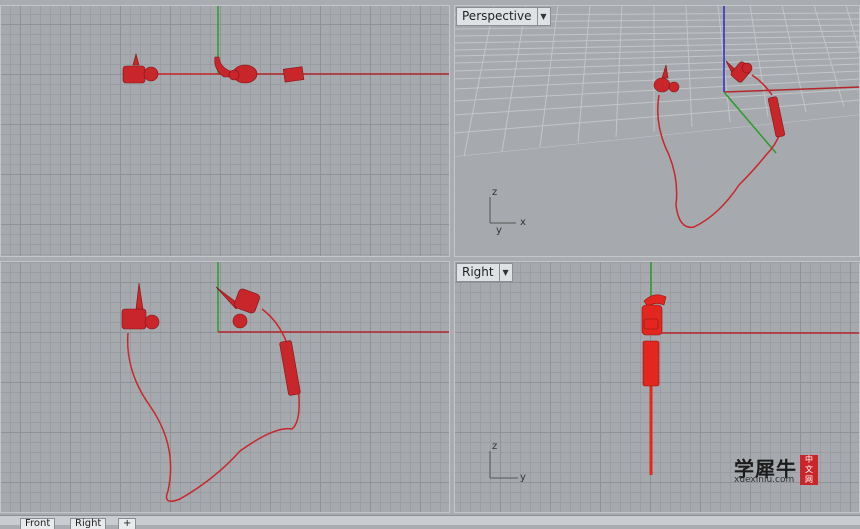 This screenshot has height=529, width=860. What do you see at coordinates (809, 479) in the screenshot?
I see `seal-char: 网` at bounding box center [809, 479].